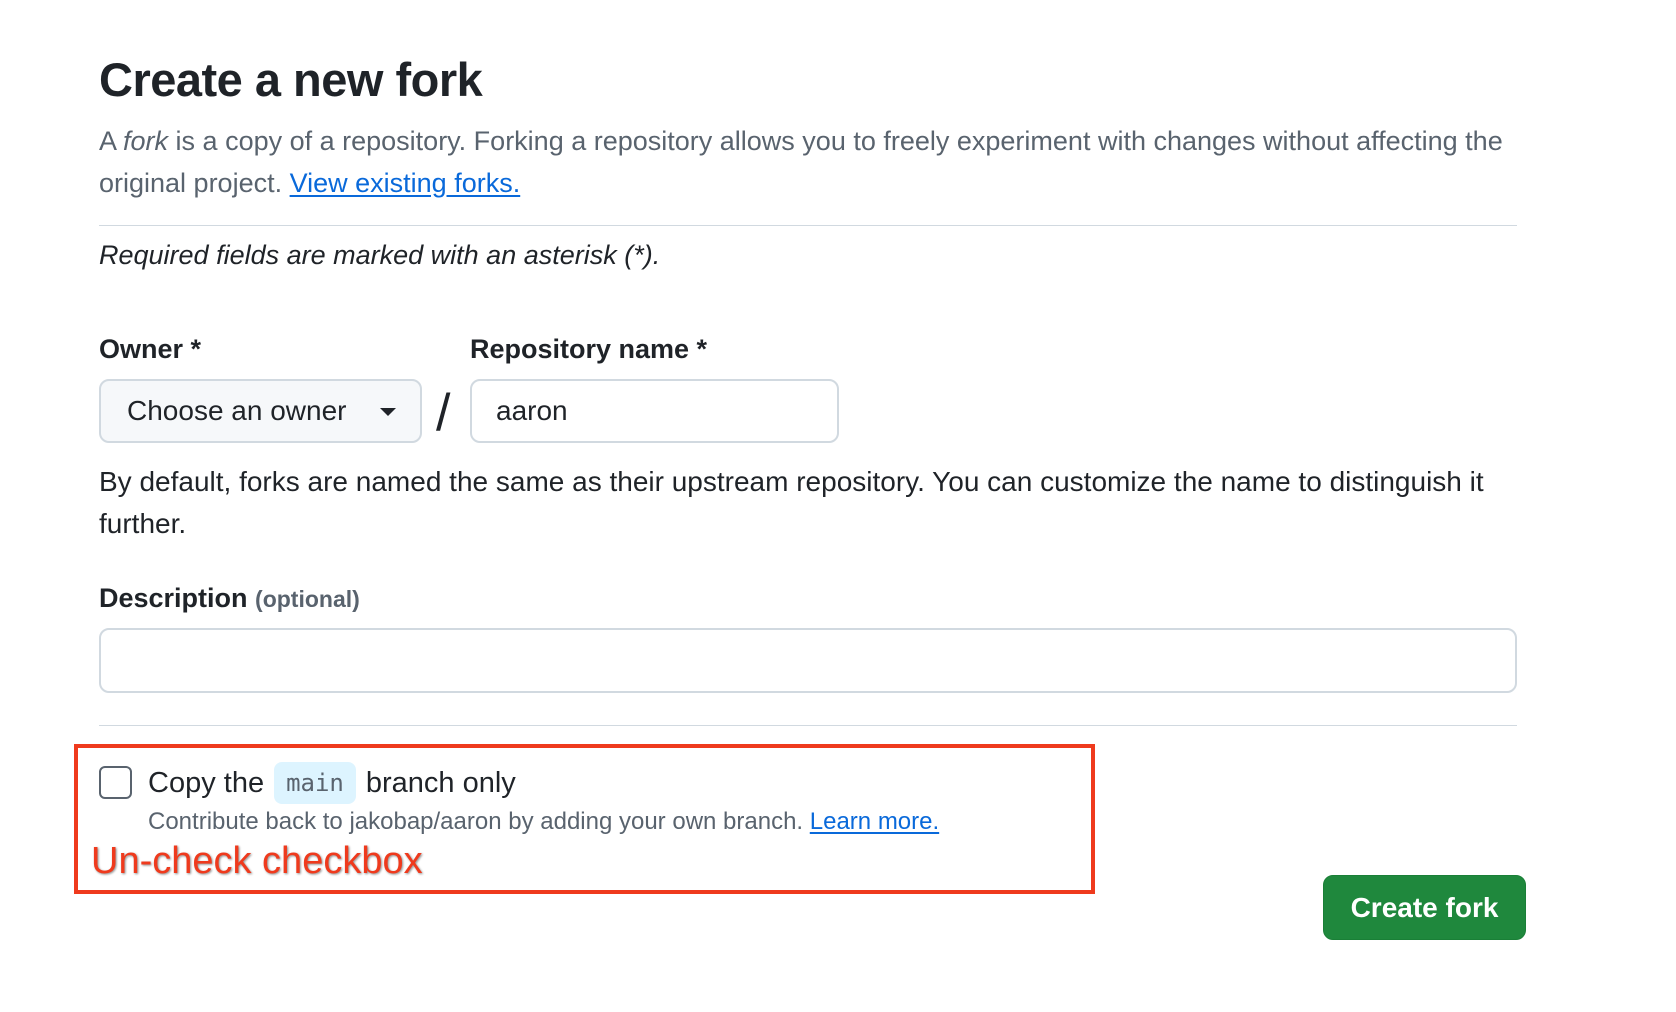  What do you see at coordinates (808, 660) in the screenshot?
I see `description-input` at bounding box center [808, 660].